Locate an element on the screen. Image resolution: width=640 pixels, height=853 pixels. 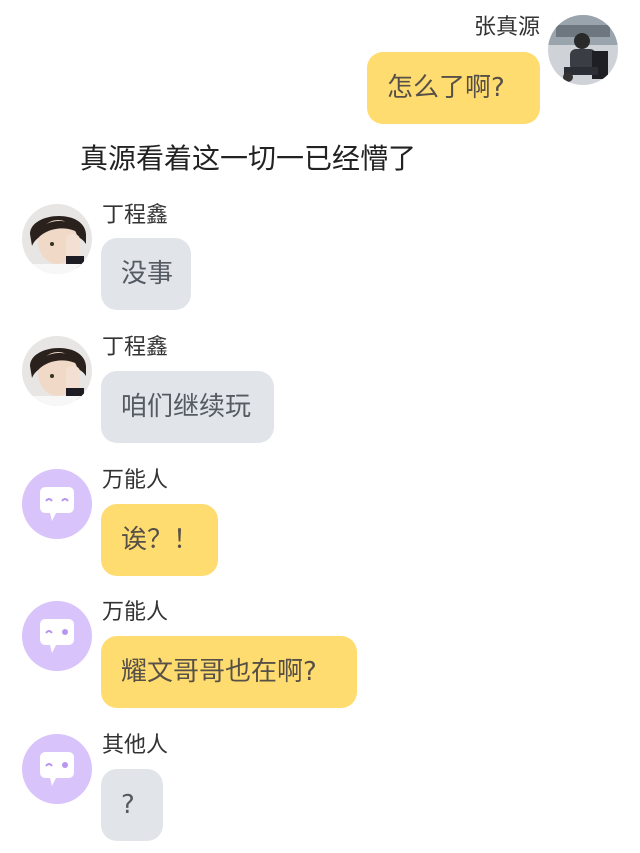
message-bubble: 没事 is located at coordinates (146, 274).